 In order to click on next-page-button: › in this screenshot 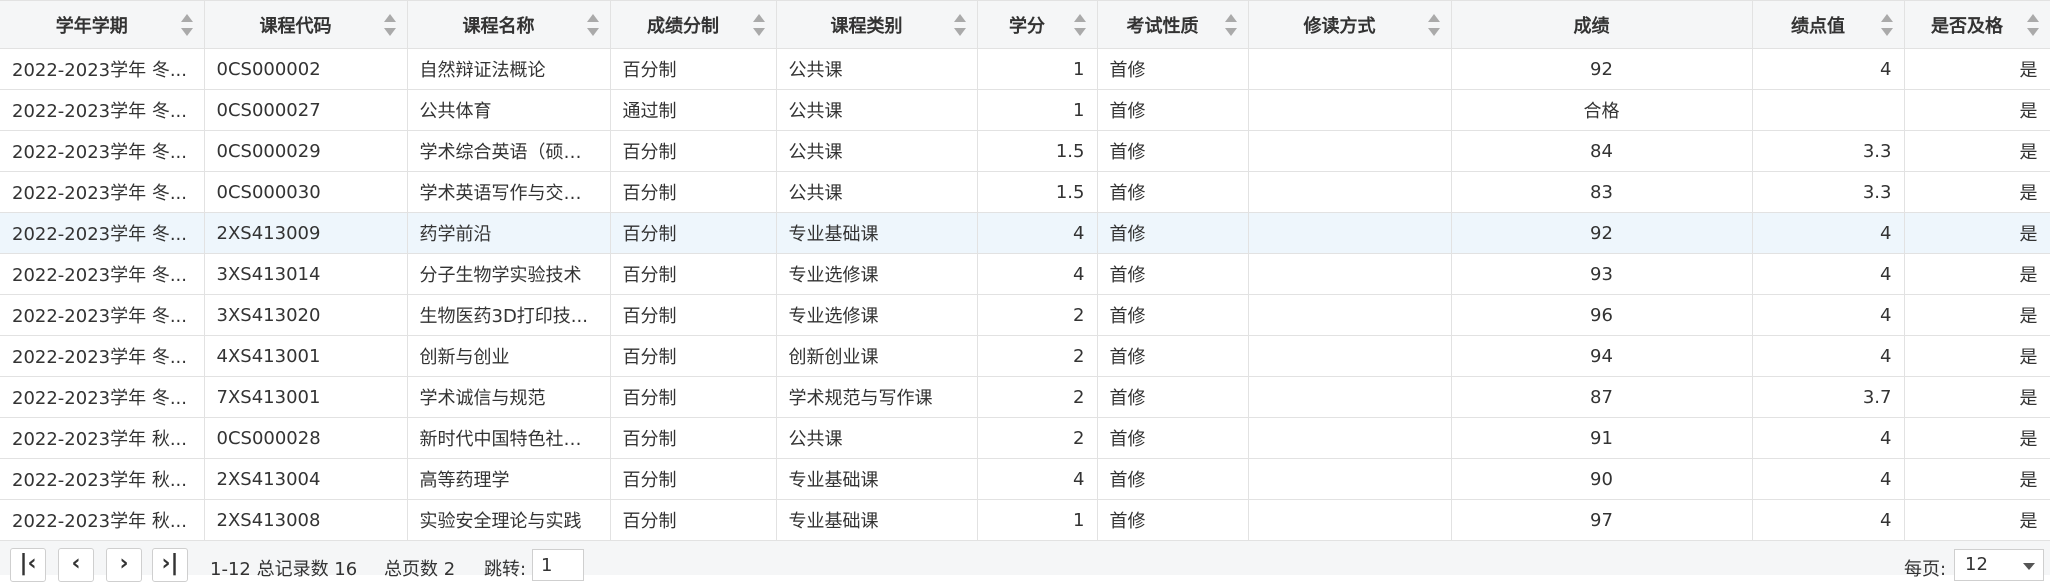, I will do `click(124, 565)`.